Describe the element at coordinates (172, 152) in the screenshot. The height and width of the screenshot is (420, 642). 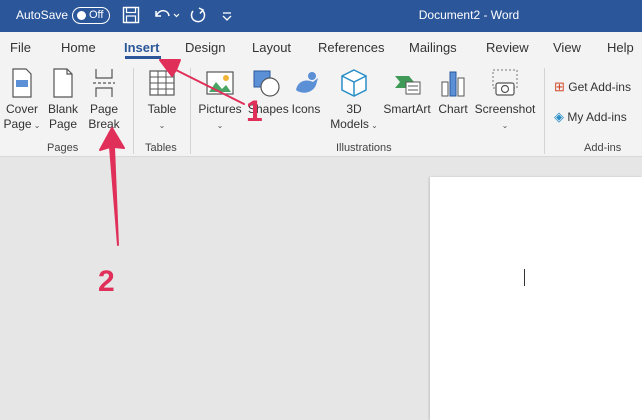
I see `annotation-arrows` at that location.